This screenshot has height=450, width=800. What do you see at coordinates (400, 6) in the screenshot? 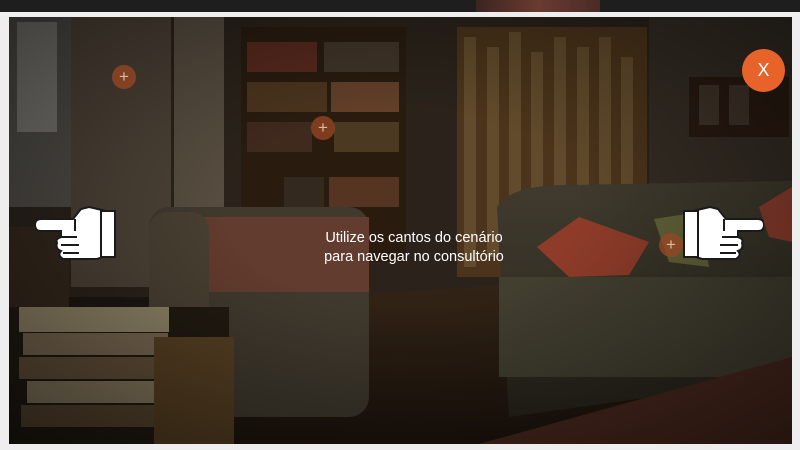
I see `top-bar` at bounding box center [400, 6].